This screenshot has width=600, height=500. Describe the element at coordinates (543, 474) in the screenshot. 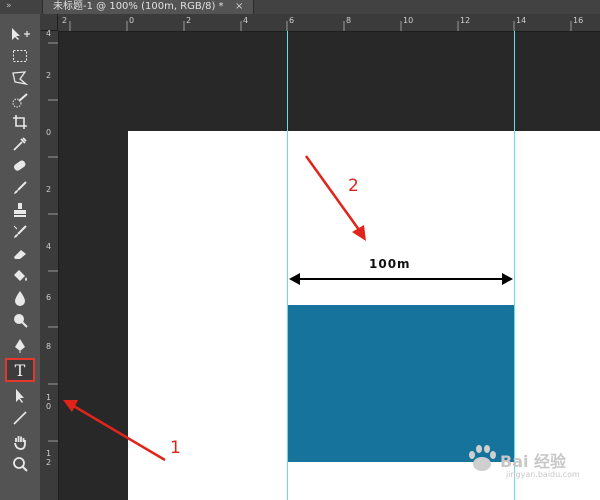

I see `watermark-url: jingyan.baidu.com` at that location.